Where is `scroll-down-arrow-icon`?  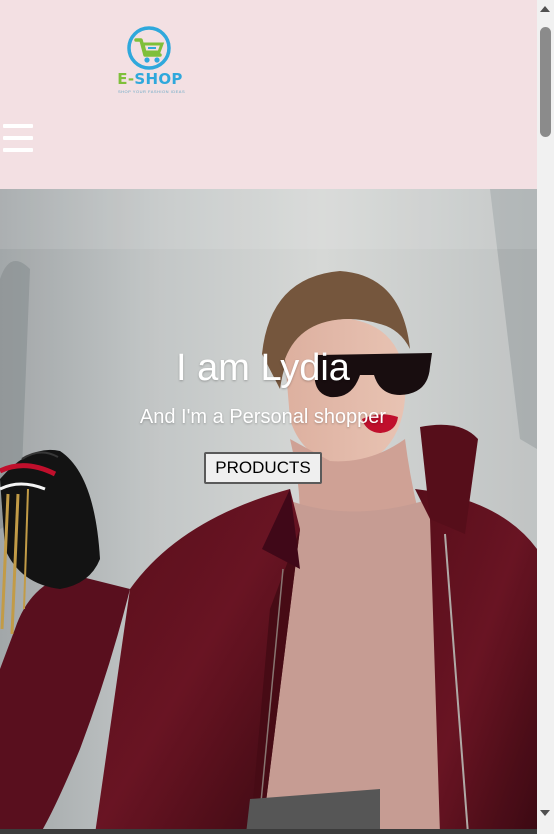 scroll-down-arrow-icon is located at coordinates (545, 813).